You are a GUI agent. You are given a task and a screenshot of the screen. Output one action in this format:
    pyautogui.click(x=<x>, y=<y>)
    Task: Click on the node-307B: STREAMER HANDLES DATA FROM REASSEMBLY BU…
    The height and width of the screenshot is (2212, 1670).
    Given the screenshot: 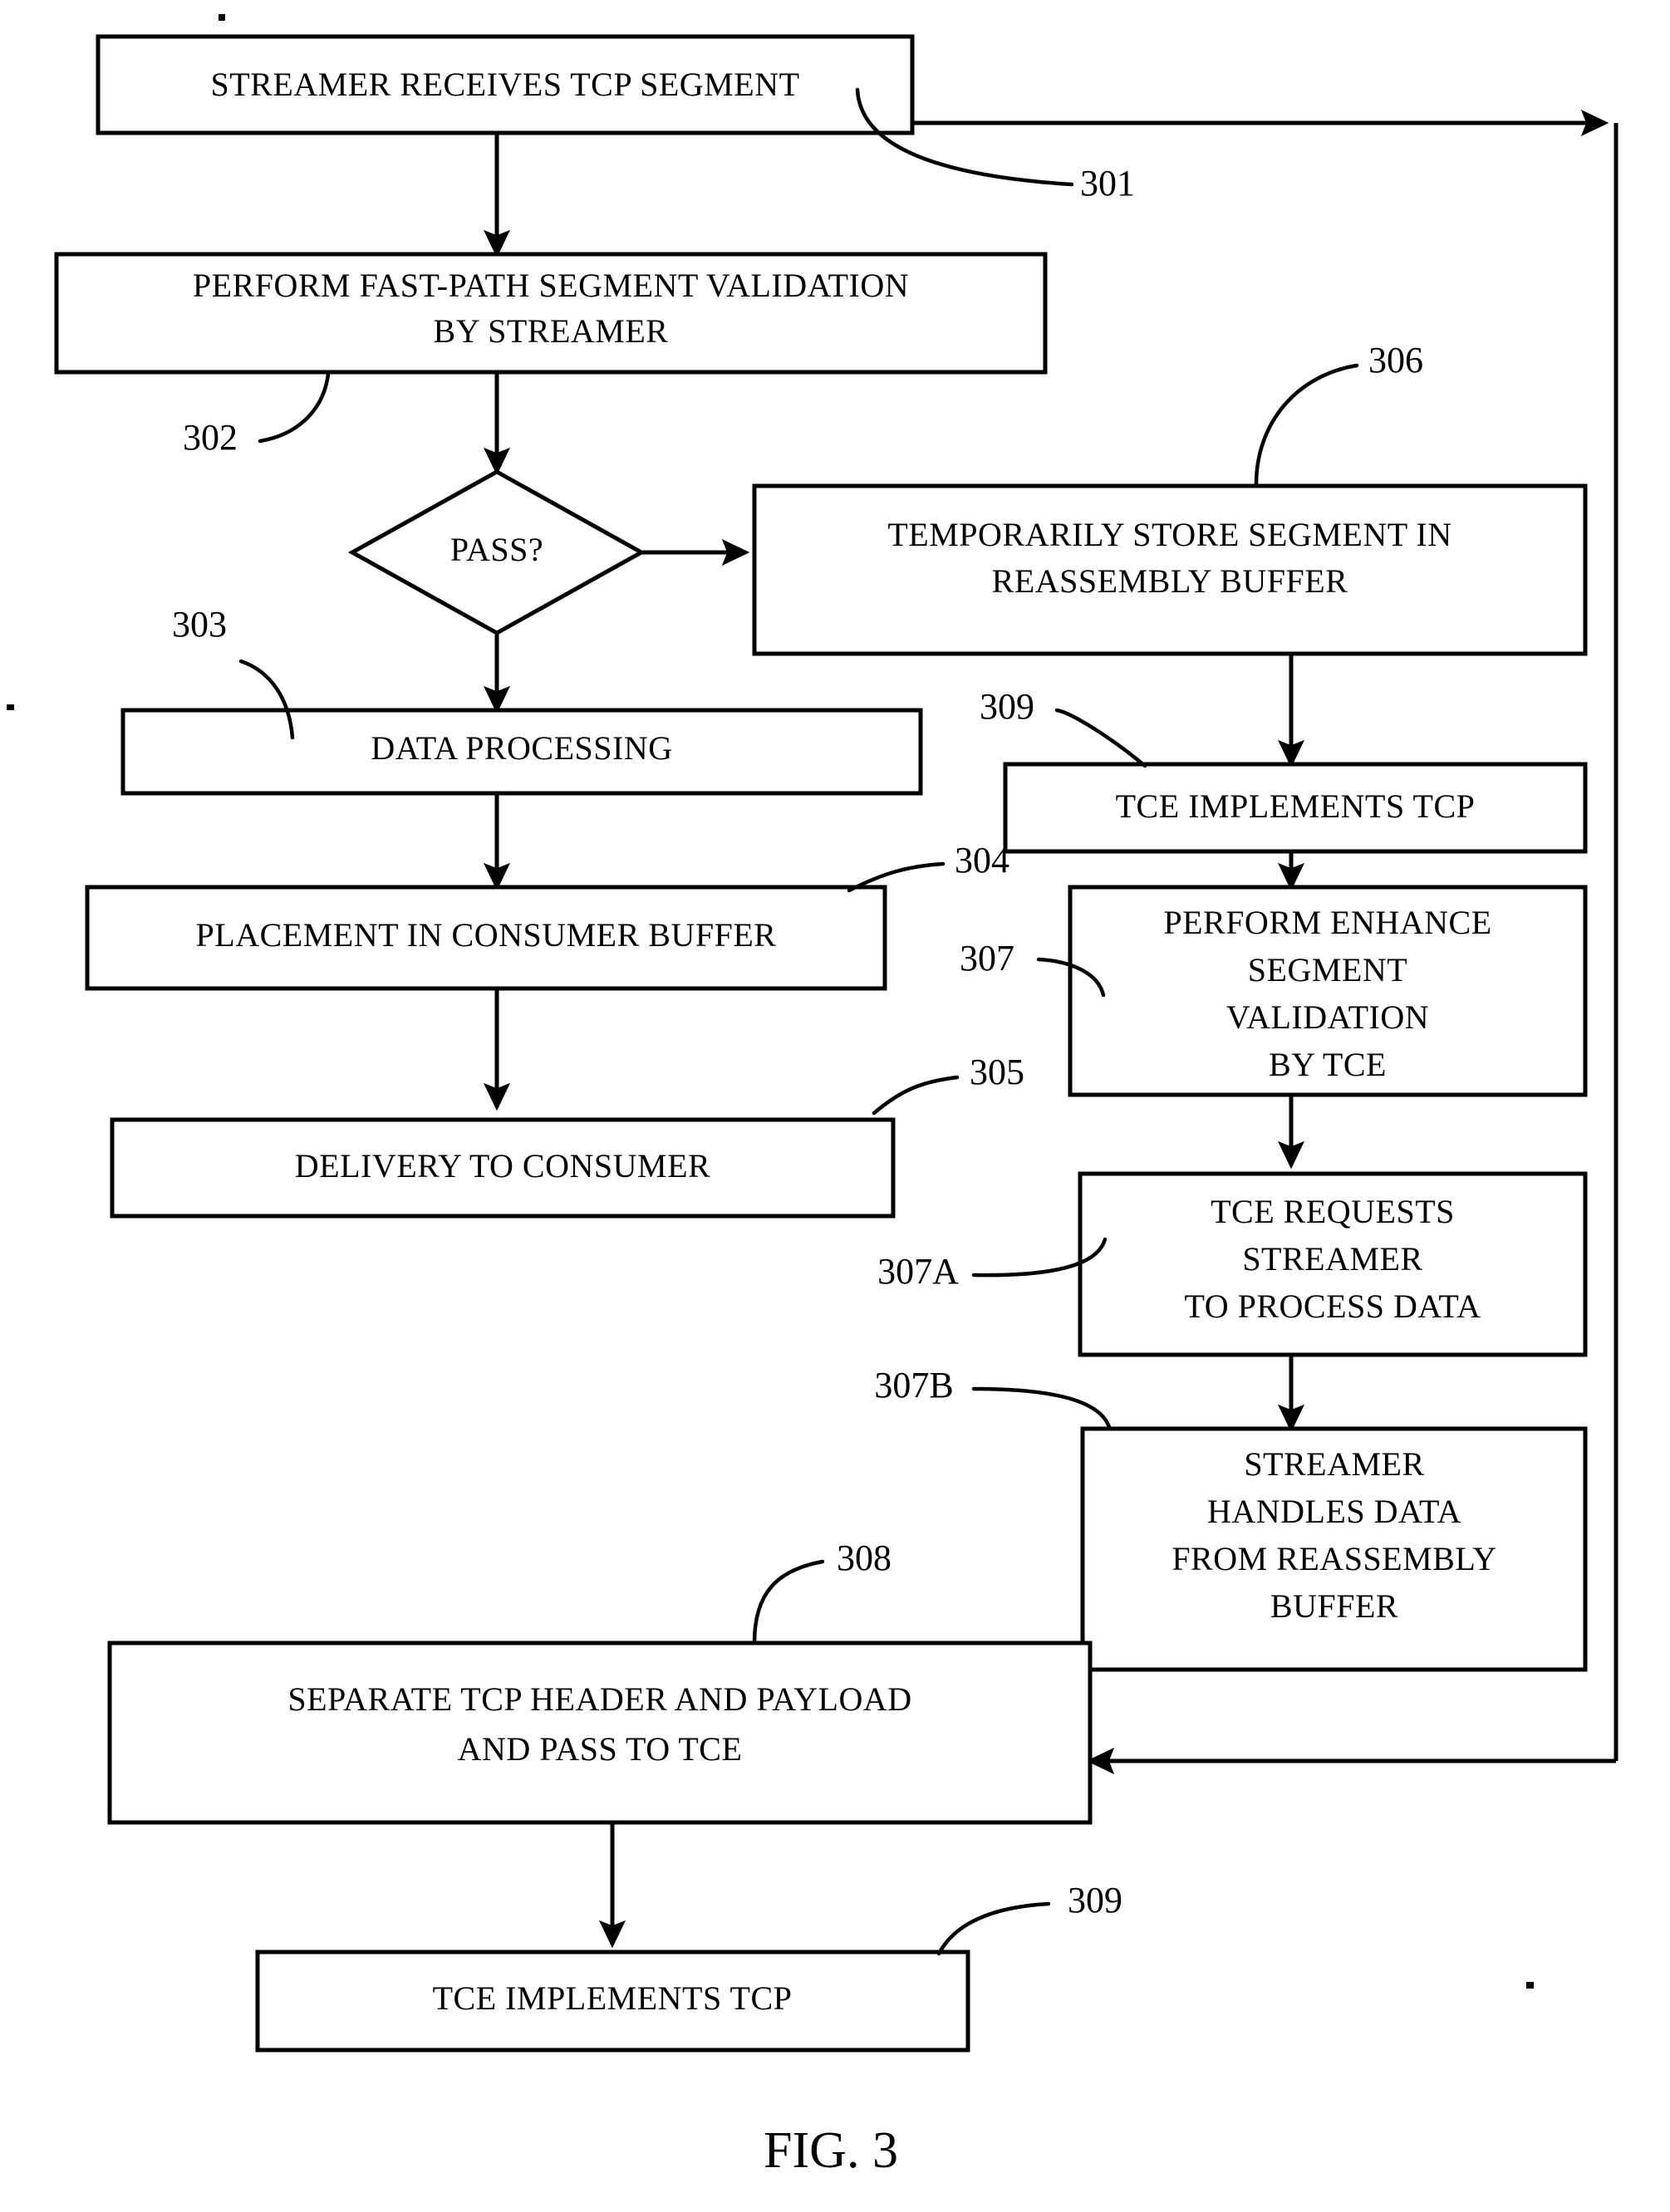 What is the action you would take?
    pyautogui.click(x=1334, y=1549)
    